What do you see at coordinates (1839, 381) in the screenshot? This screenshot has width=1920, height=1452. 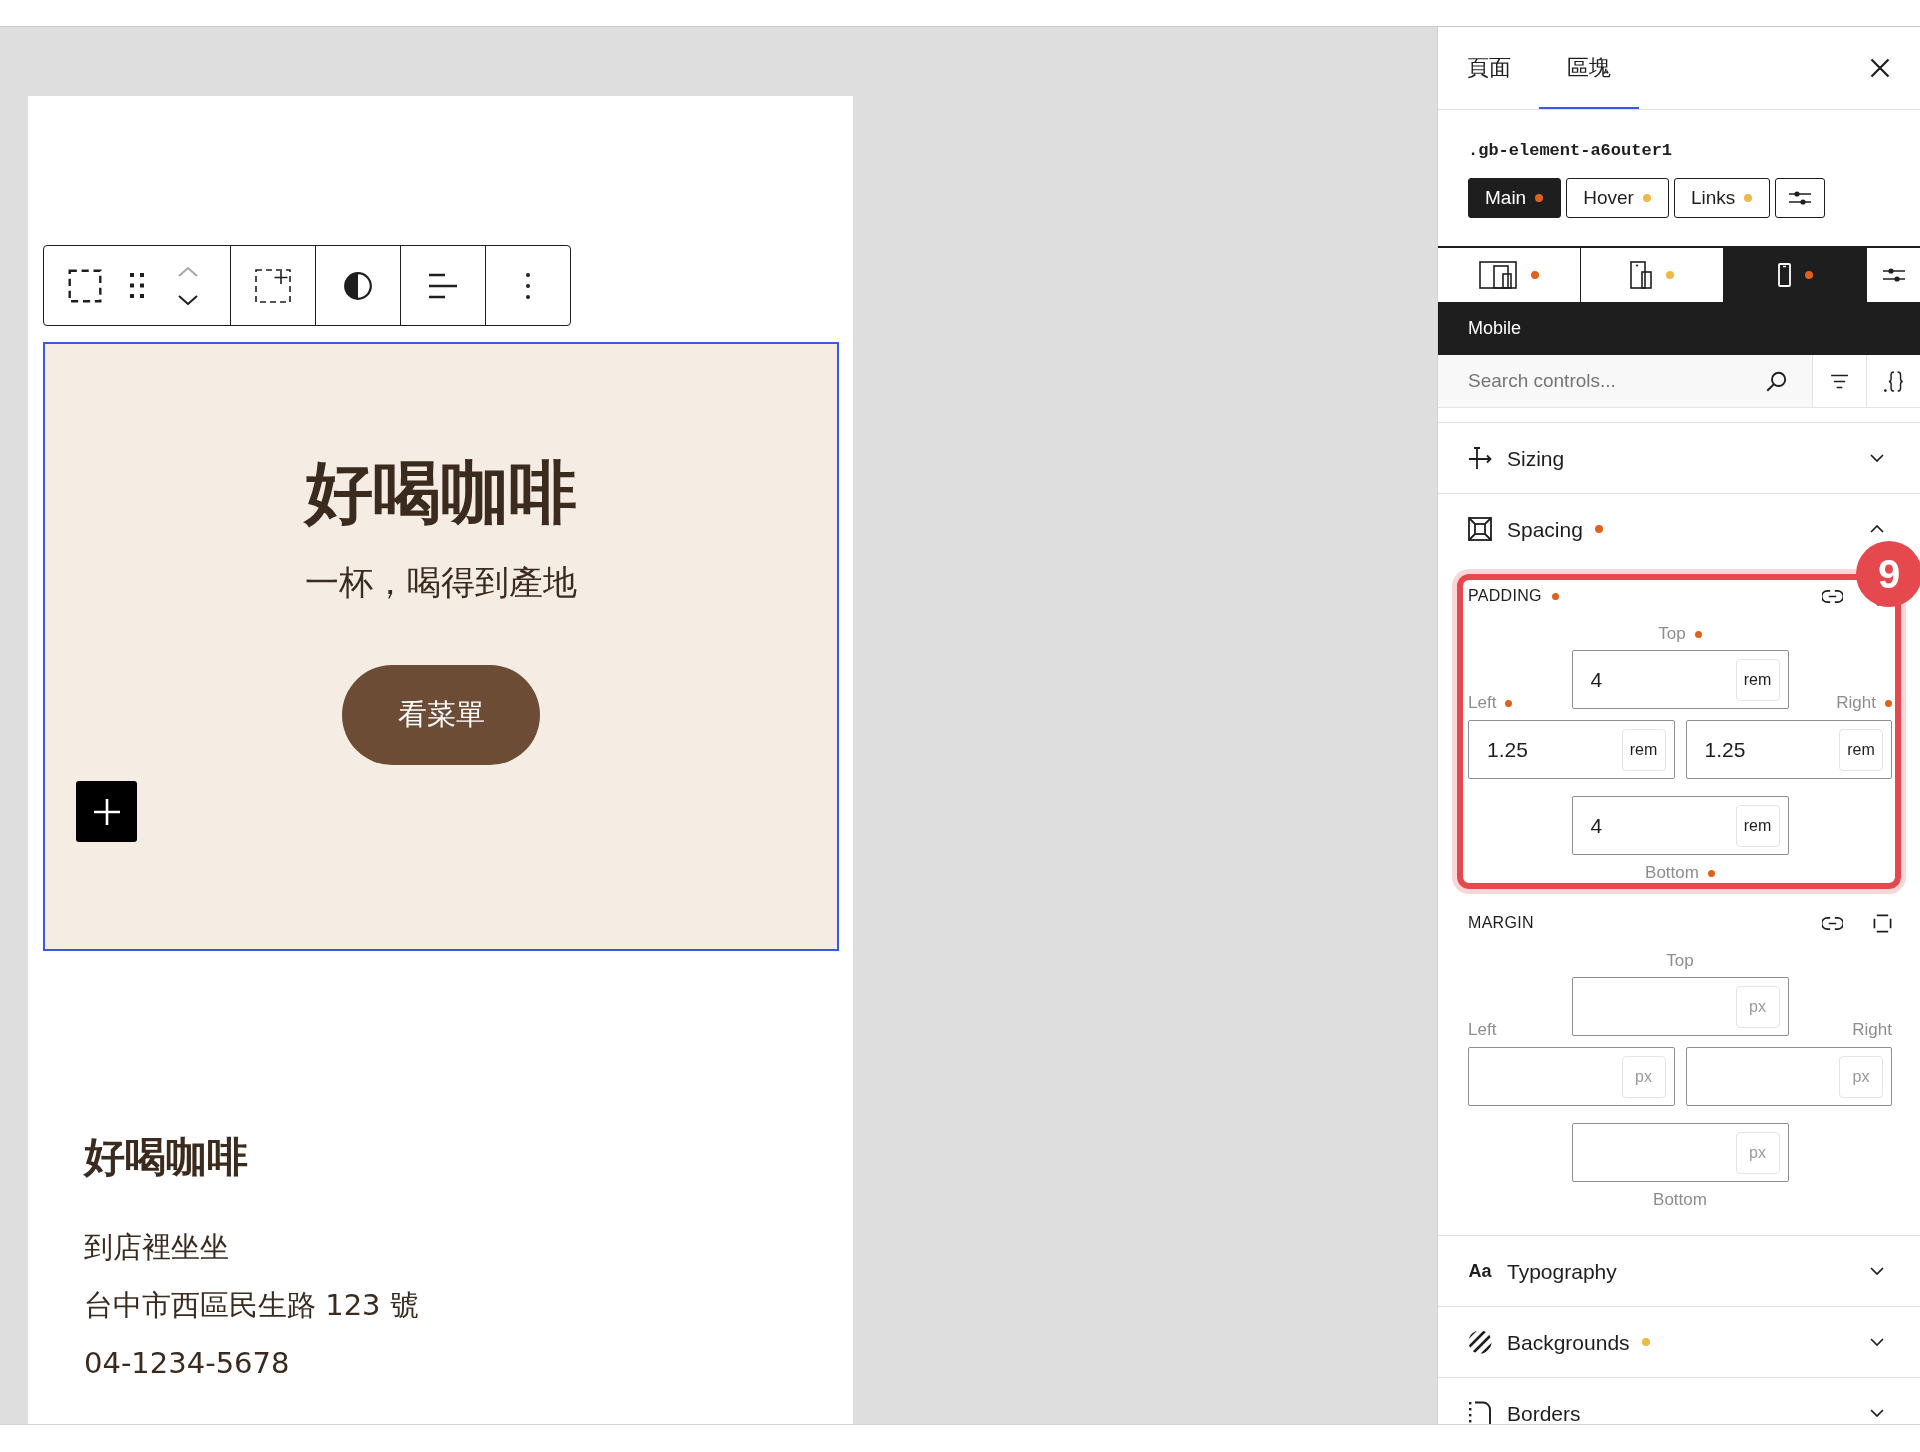 I see `filter-icon` at bounding box center [1839, 381].